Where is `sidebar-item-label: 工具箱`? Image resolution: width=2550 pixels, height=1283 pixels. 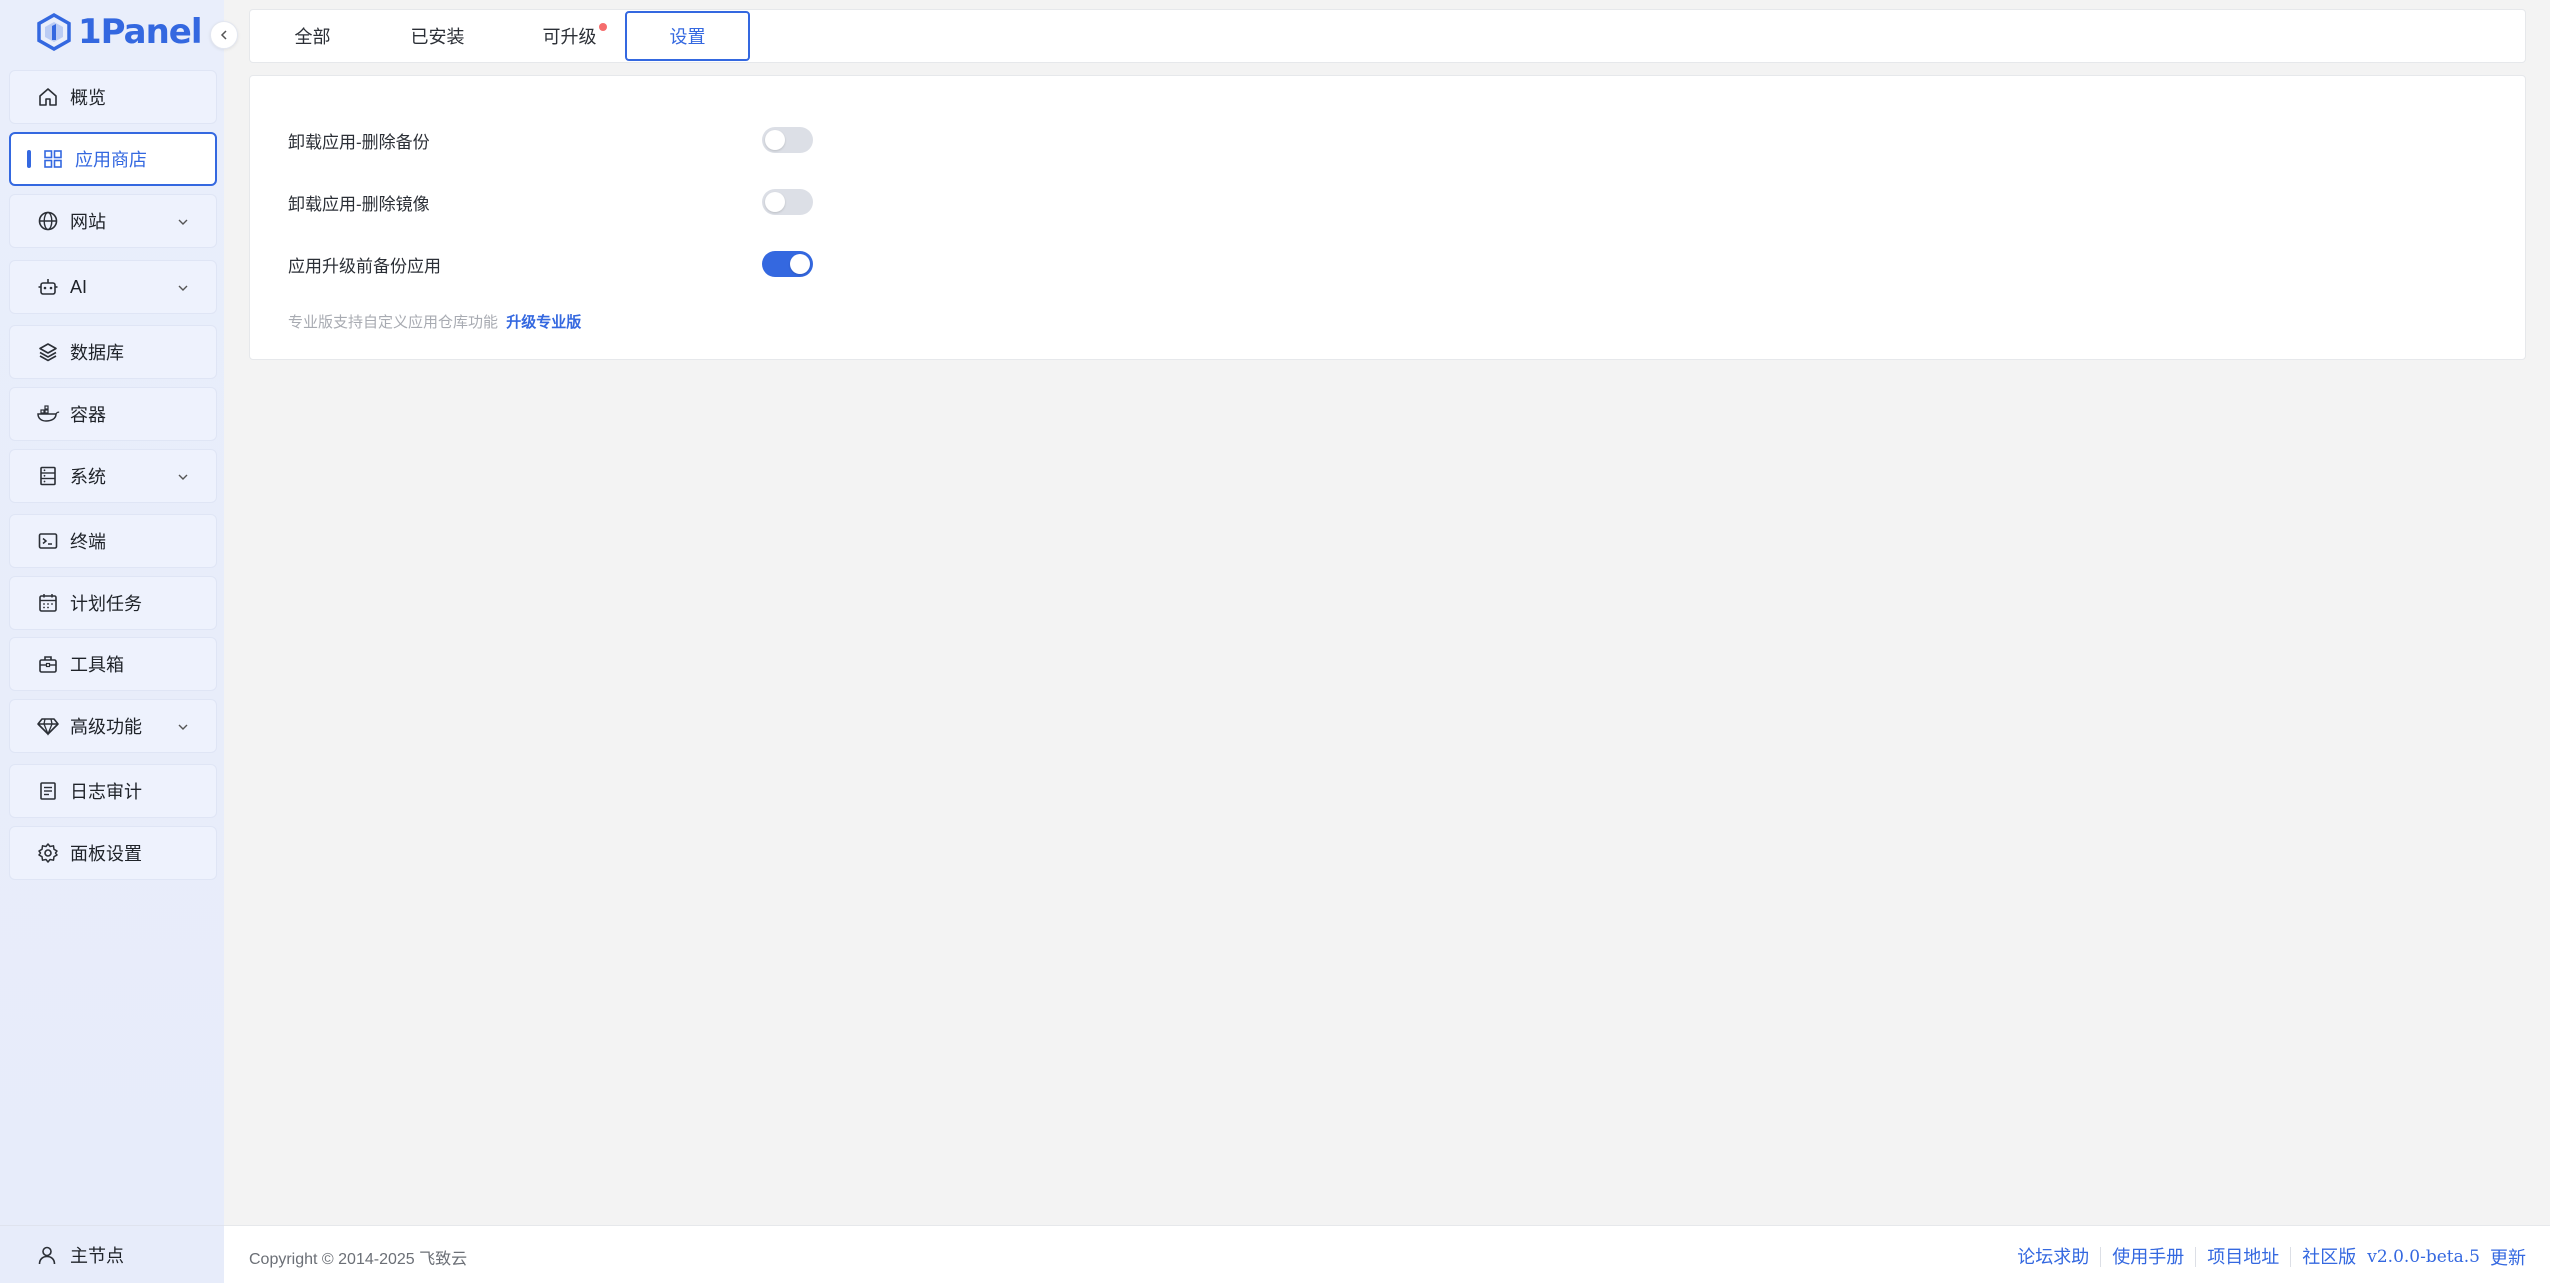
sidebar-item-label: 工具箱 is located at coordinates (97, 665).